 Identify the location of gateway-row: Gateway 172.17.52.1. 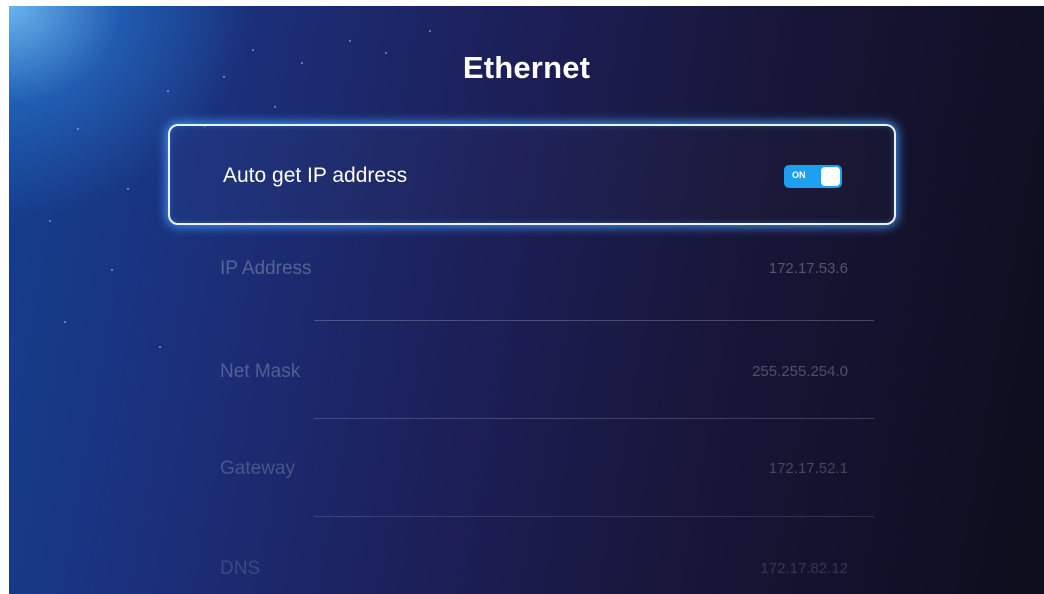
(534, 473).